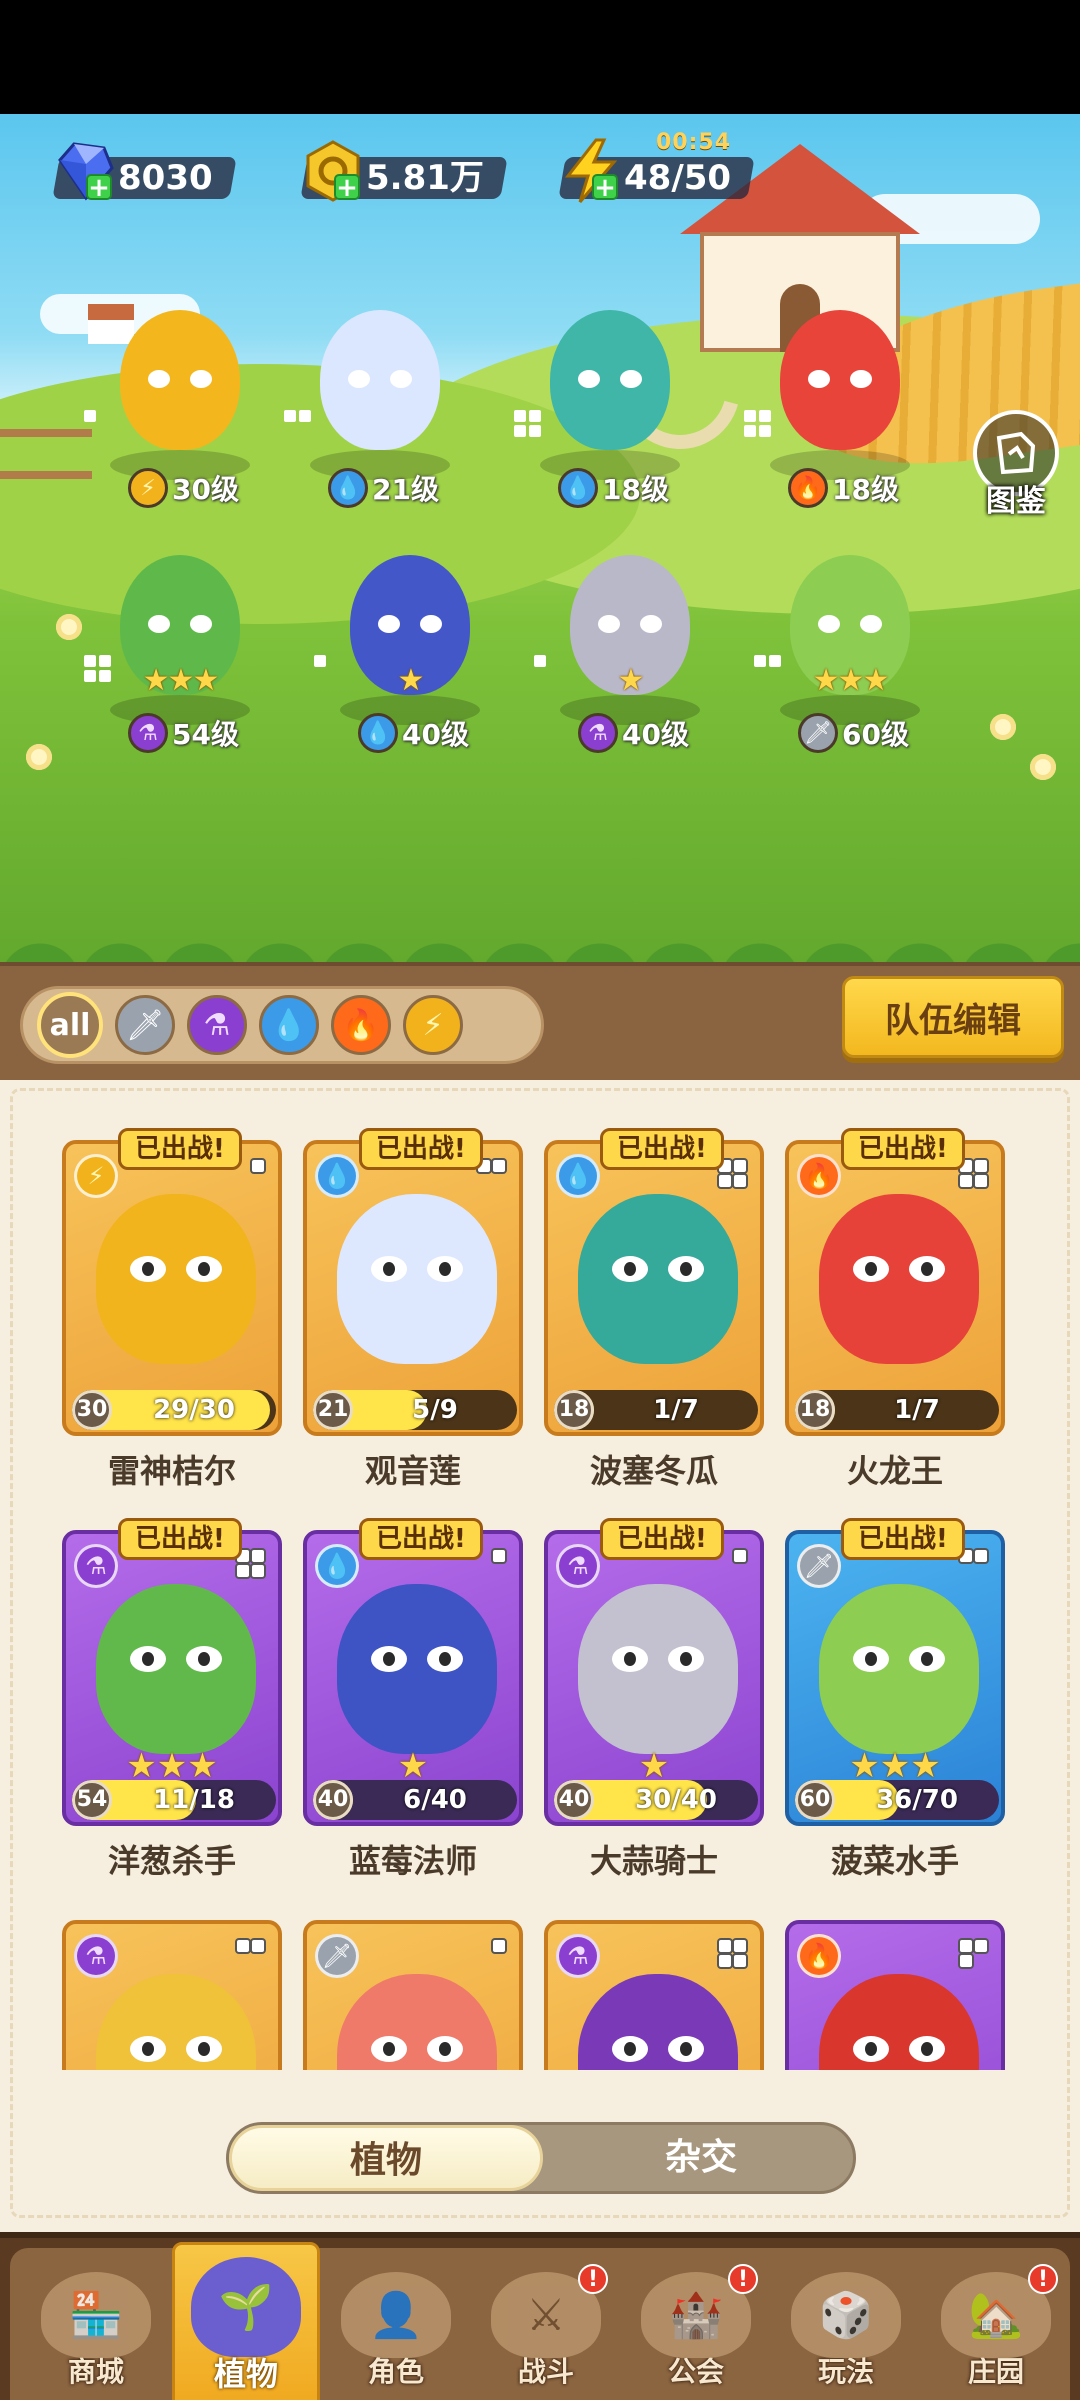  What do you see at coordinates (205, 489) in the screenshot?
I see `plant-level: 30级` at bounding box center [205, 489].